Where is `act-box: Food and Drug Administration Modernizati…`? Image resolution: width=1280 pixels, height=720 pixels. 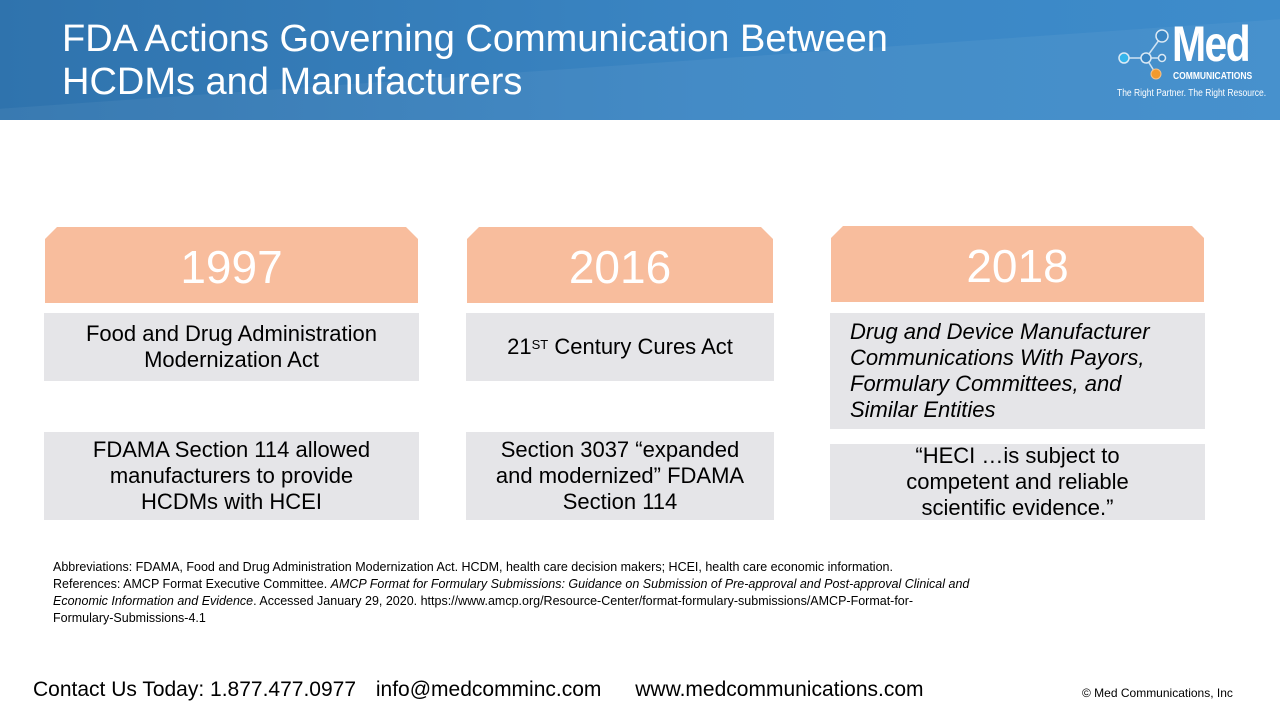 act-box: Food and Drug Administration Modernizati… is located at coordinates (231, 347).